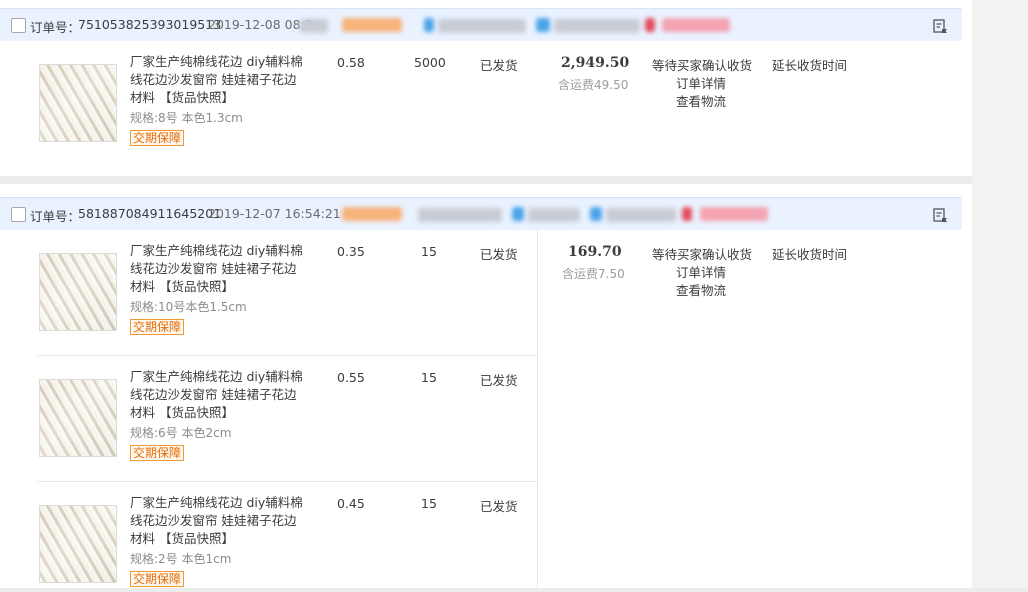  Describe the element at coordinates (486, 180) in the screenshot. I see `order-separator` at that location.